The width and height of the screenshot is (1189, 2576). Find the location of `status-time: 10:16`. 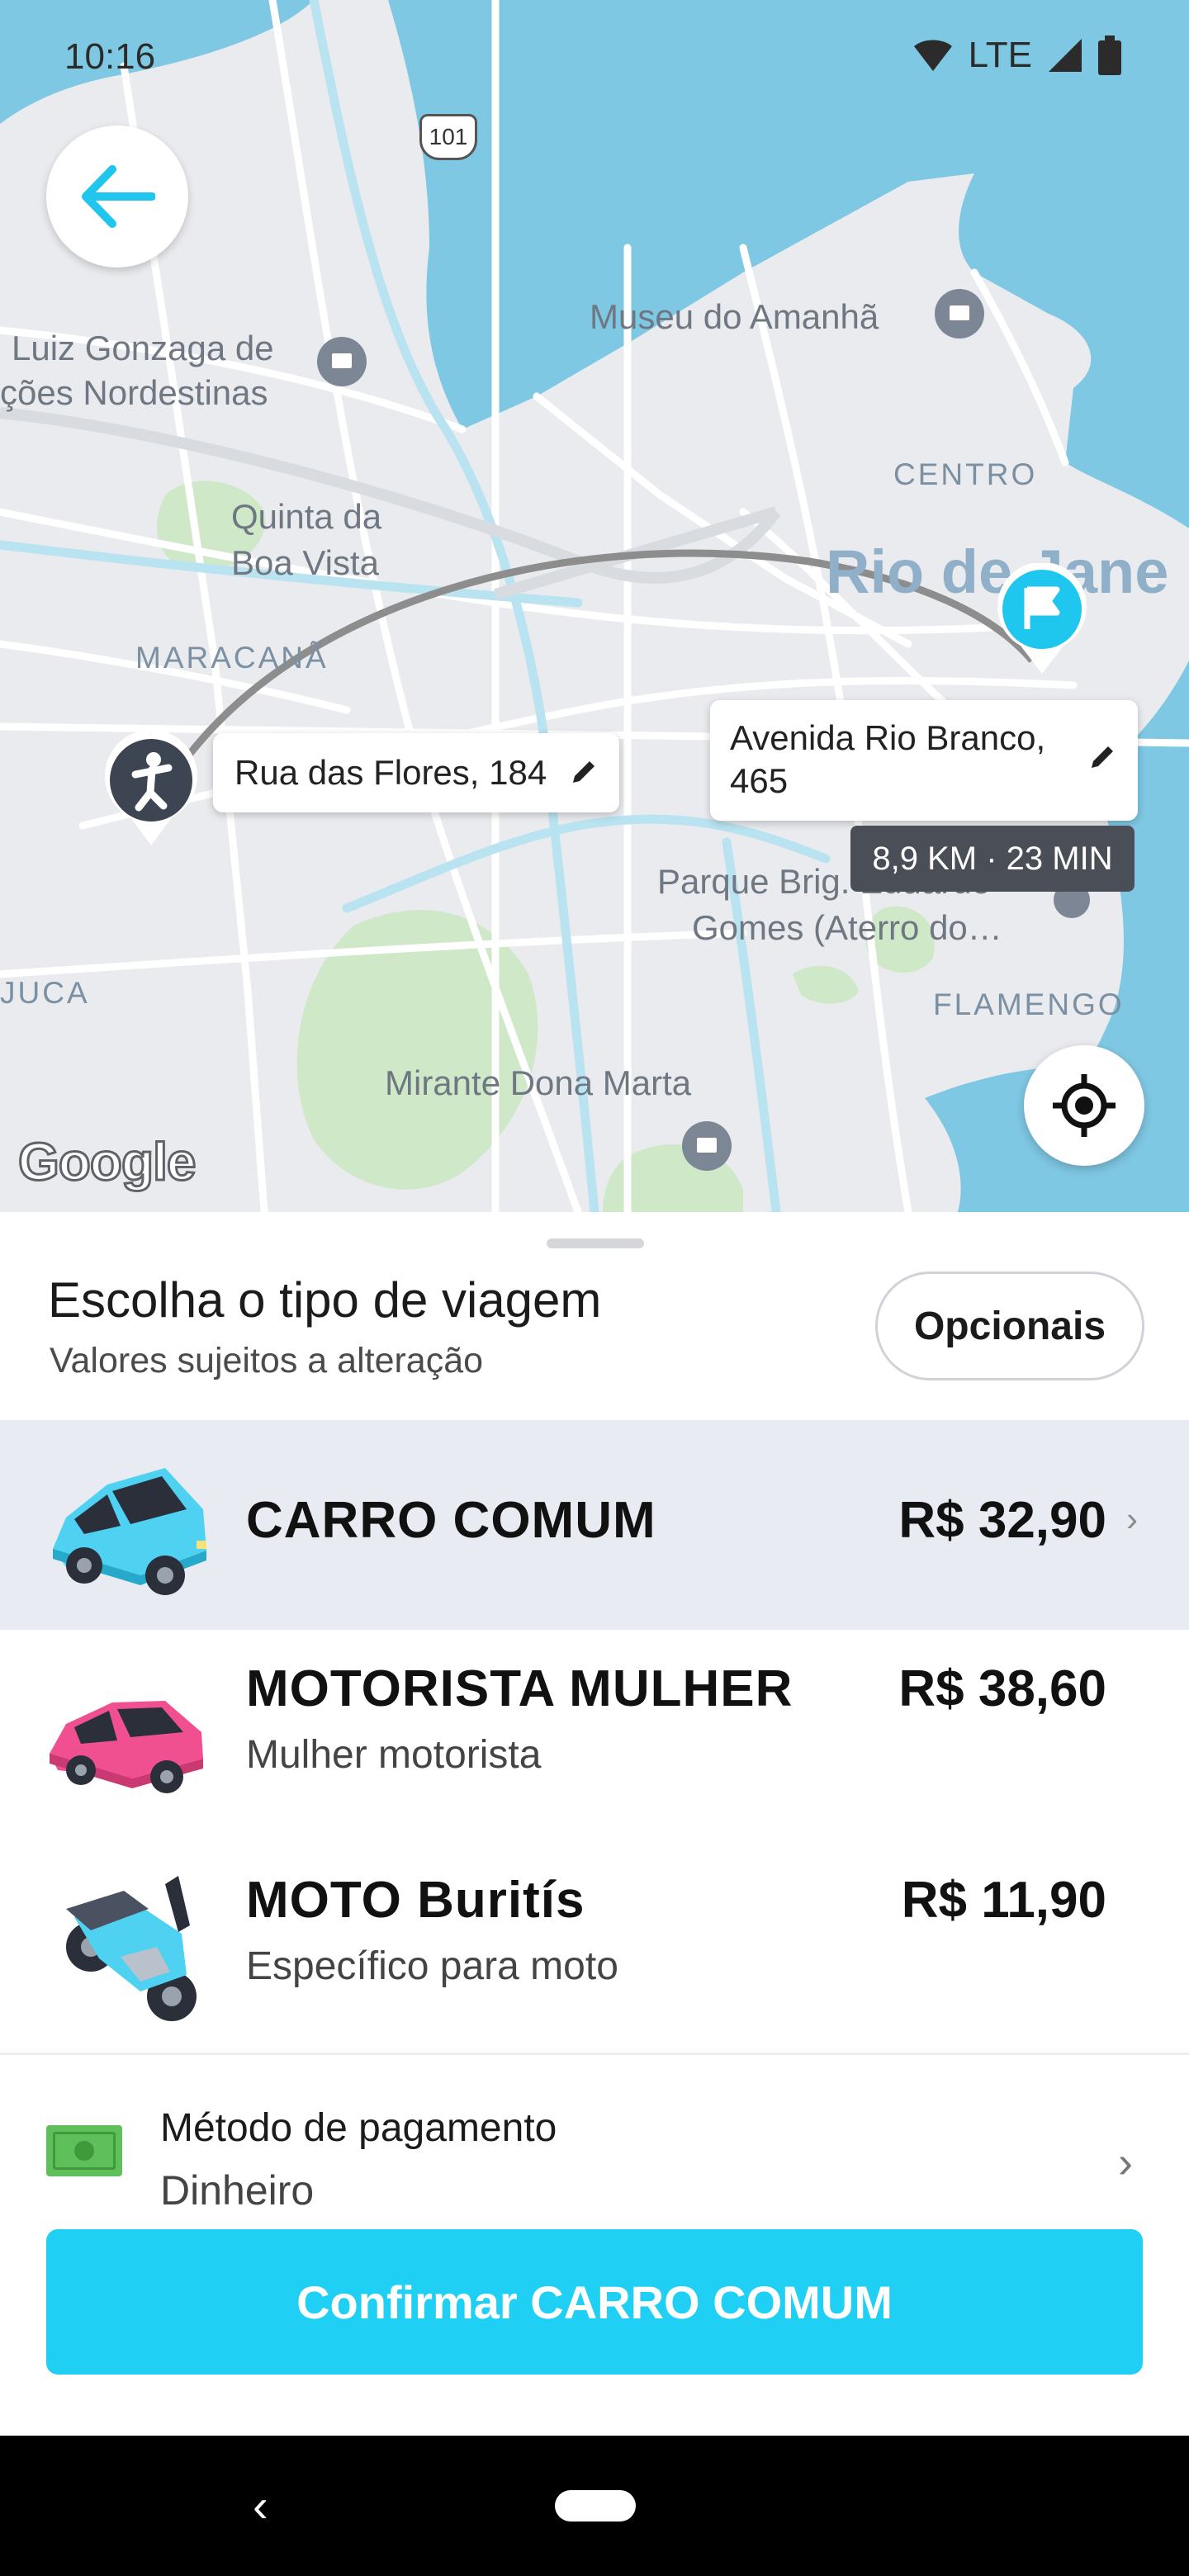

status-time: 10:16 is located at coordinates (110, 56).